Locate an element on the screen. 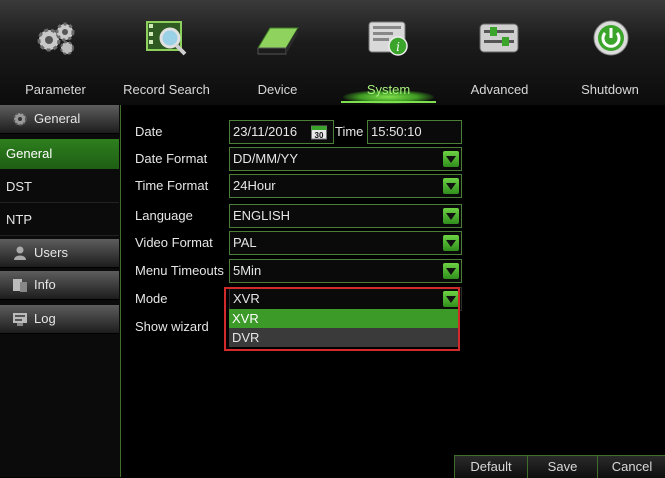 This screenshot has height=478, width=665. time-format-row: Time Format 24Hour is located at coordinates (393, 186).